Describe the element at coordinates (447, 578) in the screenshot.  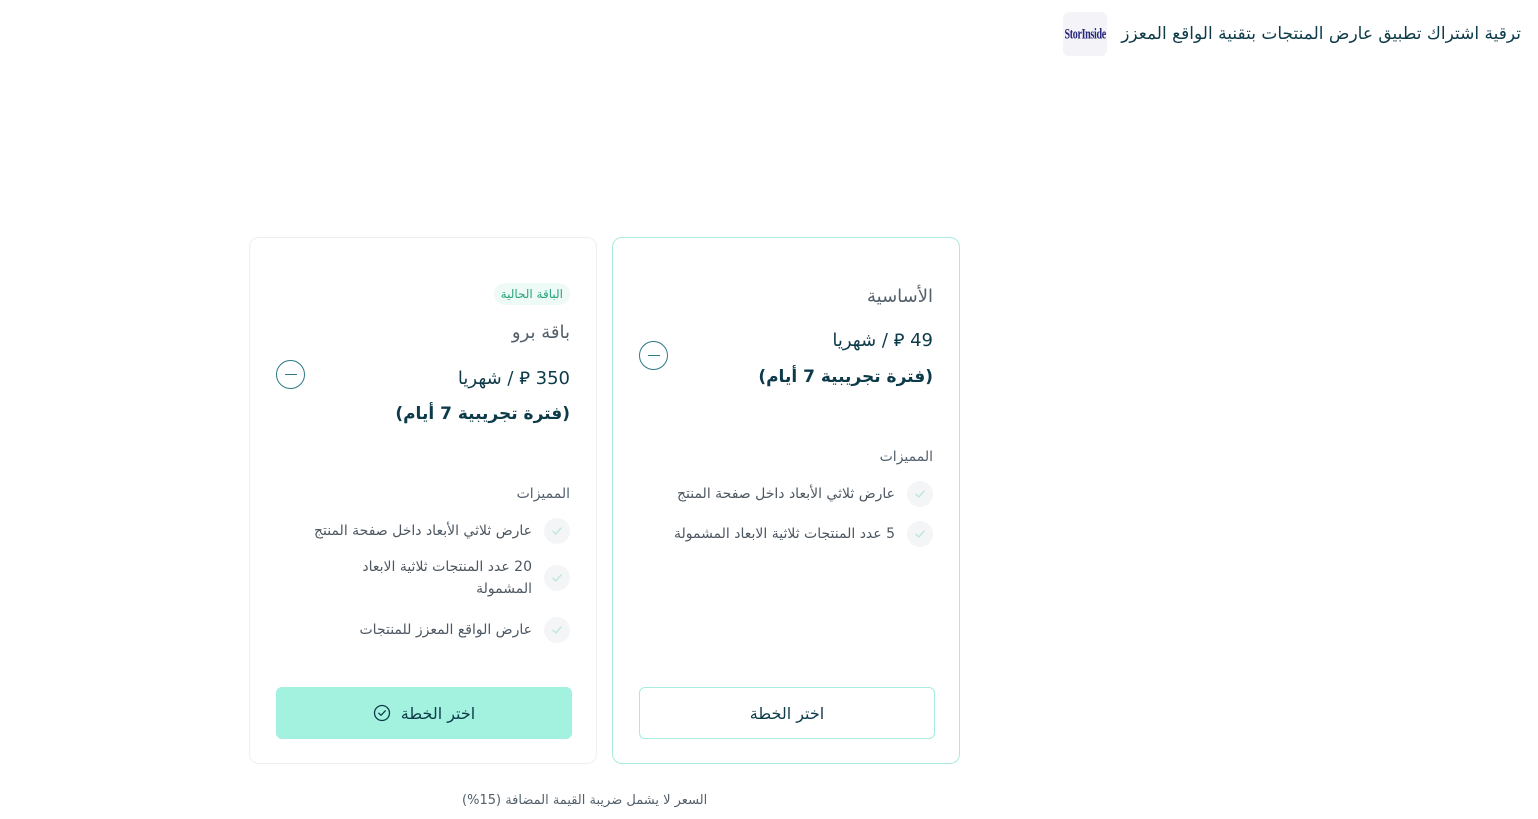
I see `feature-text: 20 عدد المنتجات ثلاثية الابعاد المشمولة` at that location.